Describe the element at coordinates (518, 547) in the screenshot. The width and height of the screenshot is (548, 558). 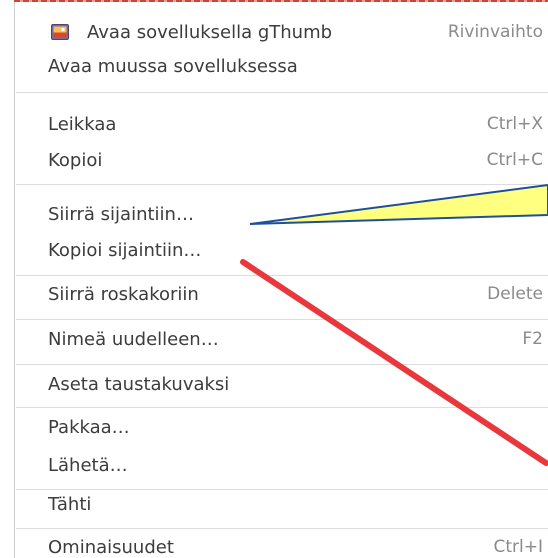
I see `menu-item-shortcut: Ctrl+I` at that location.